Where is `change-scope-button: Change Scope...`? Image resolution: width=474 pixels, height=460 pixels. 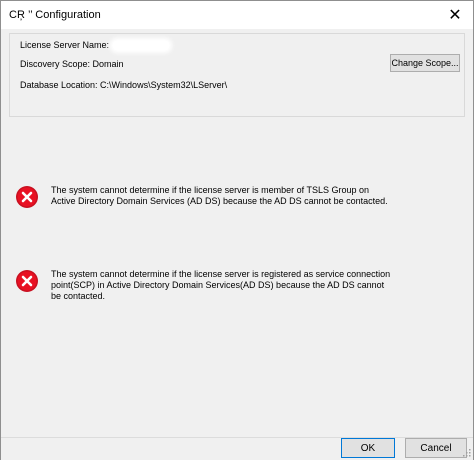 change-scope-button: Change Scope... is located at coordinates (425, 63).